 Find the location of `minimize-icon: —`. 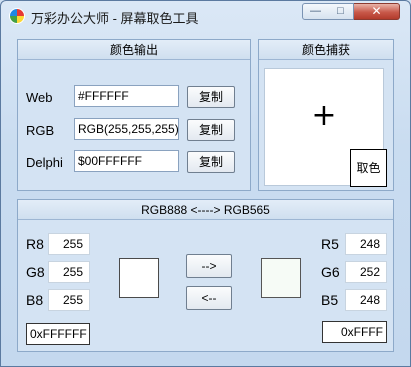

minimize-icon: — is located at coordinates (315, 11).